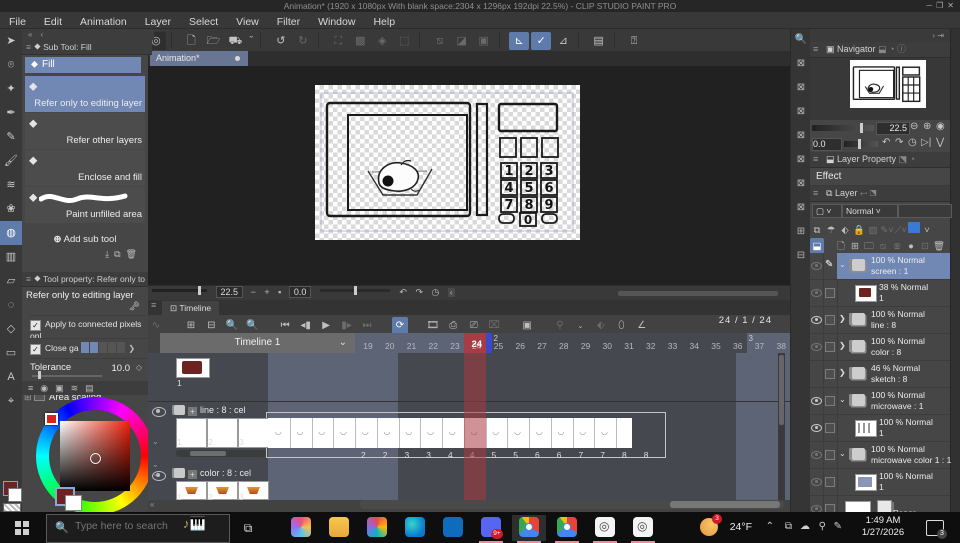  What do you see at coordinates (11, 281) in the screenshot?
I see `eraser-tool-icon: ▱` at bounding box center [11, 281].